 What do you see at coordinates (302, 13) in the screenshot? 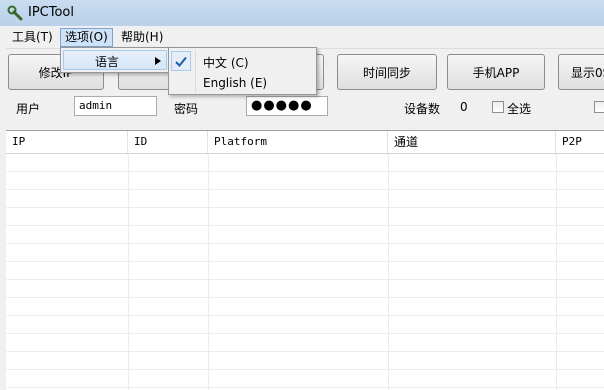
I see `title-bar: IPCTool` at bounding box center [302, 13].